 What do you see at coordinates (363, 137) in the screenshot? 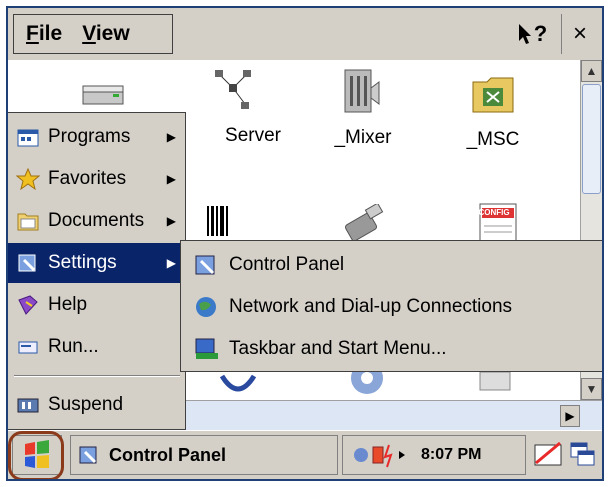
I see `mixer-label: _Mixer` at bounding box center [363, 137].